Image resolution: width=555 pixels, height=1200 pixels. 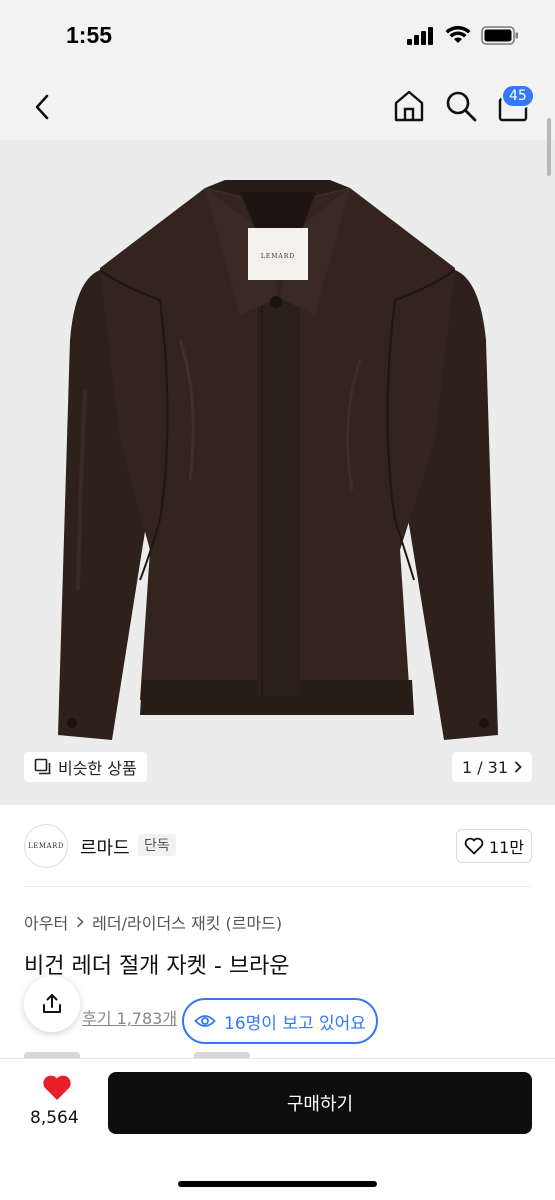 I want to click on search-icon, so click(x=461, y=106).